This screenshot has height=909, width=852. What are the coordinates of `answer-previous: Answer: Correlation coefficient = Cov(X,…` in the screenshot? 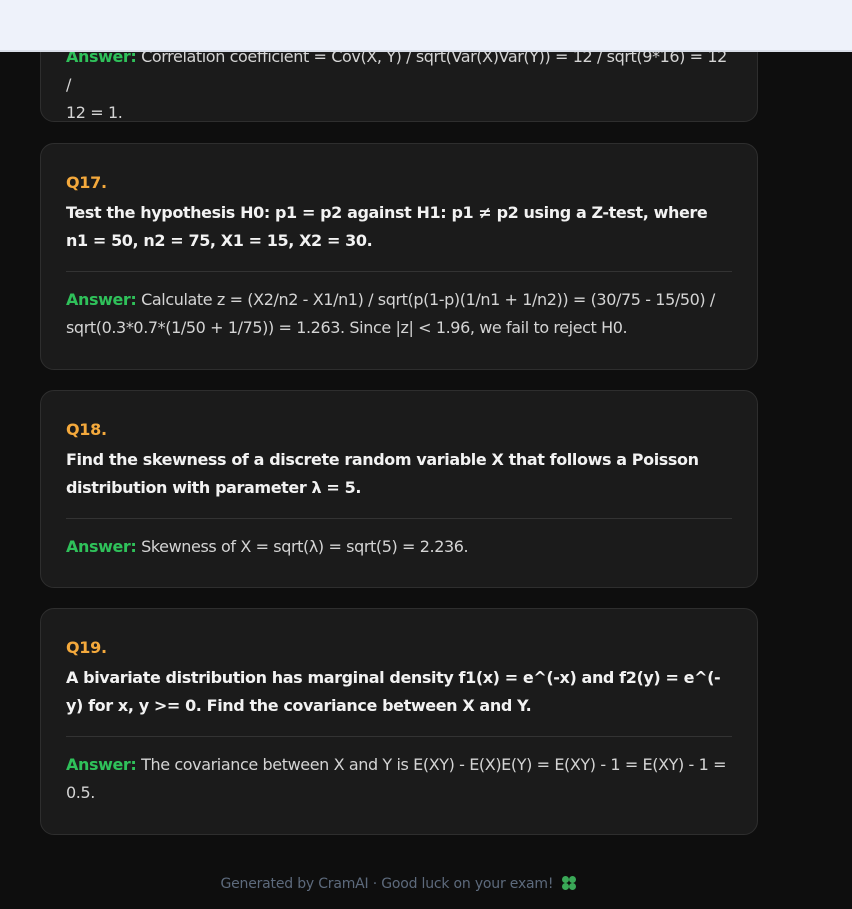 It's located at (401, 85).